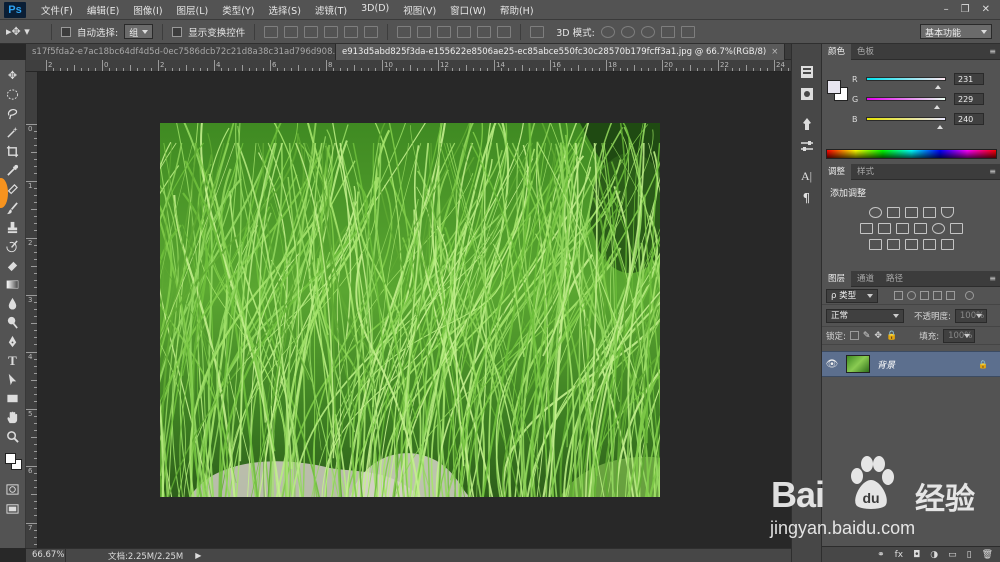  Describe the element at coordinates (404, 31) in the screenshot. I see `distribute-top-icon` at that location.